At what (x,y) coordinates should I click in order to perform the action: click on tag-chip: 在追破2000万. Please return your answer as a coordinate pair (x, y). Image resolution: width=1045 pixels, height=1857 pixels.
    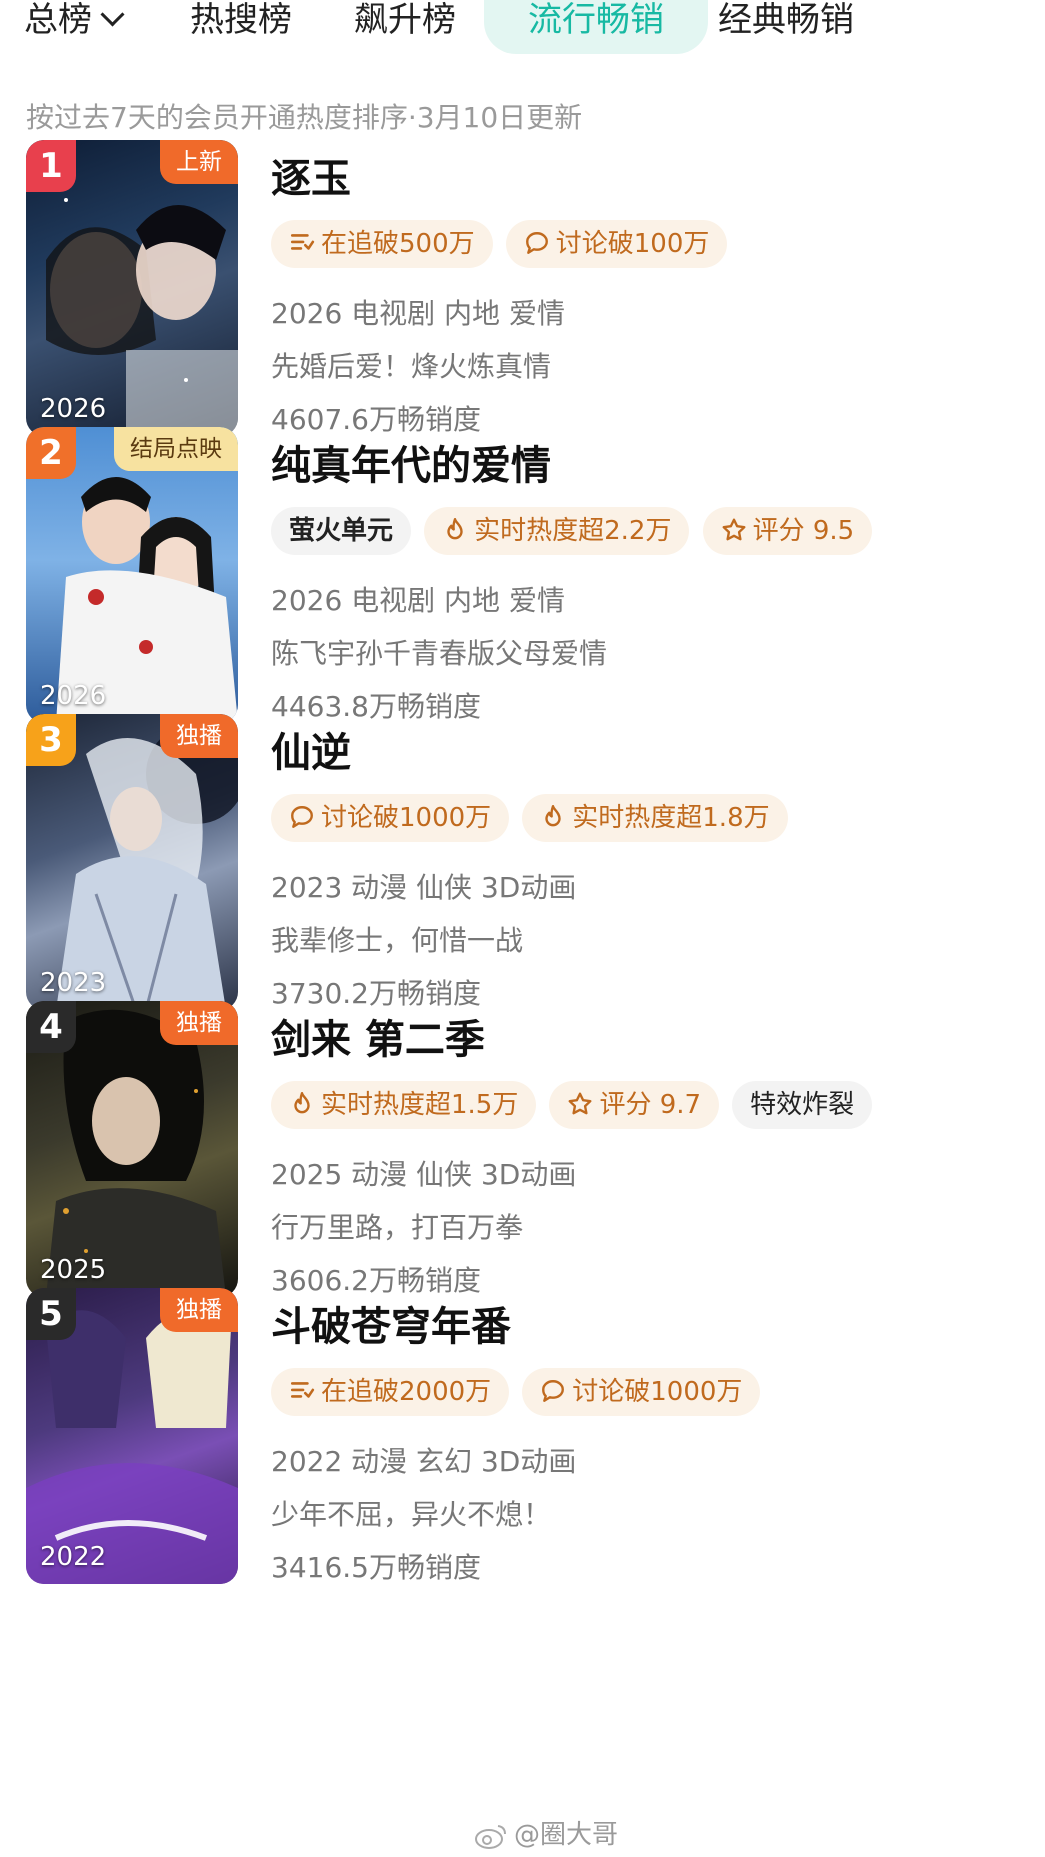
    Looking at the image, I should click on (390, 1392).